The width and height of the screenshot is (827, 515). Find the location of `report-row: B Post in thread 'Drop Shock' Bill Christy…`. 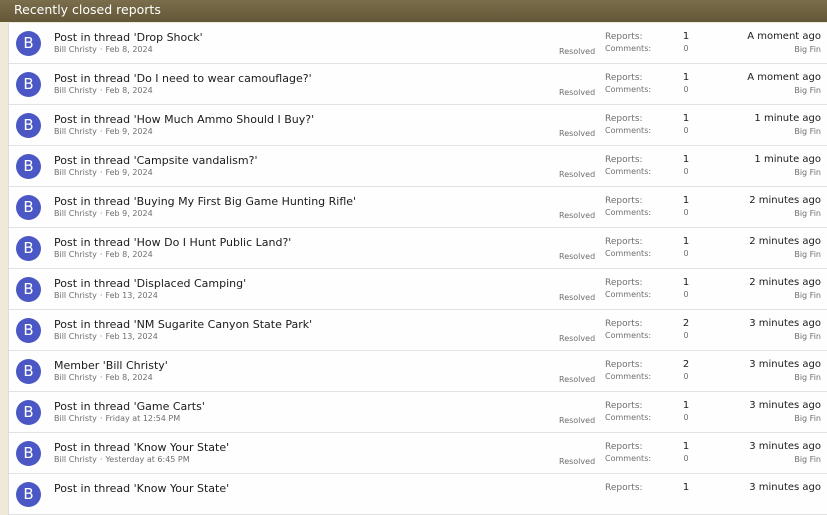

report-row: B Post in thread 'Drop Shock' Bill Christy… is located at coordinates (418, 43).